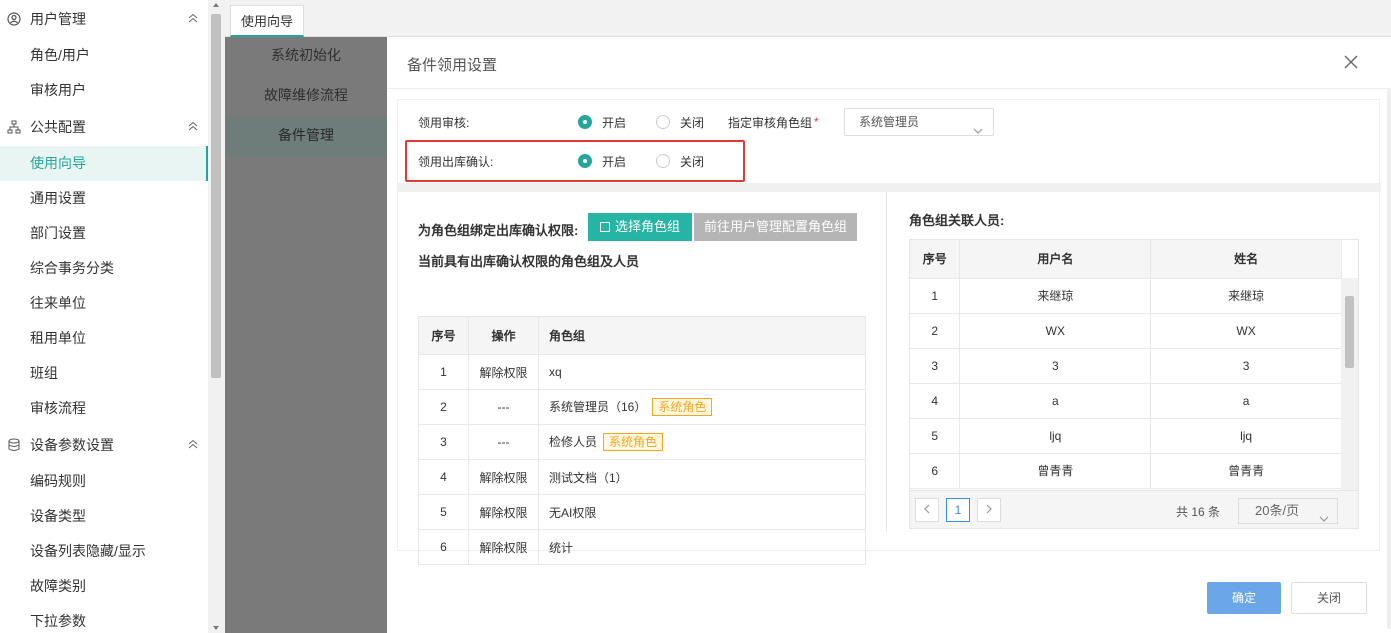 The height and width of the screenshot is (633, 1391). What do you see at coordinates (573, 442) in the screenshot?
I see `cell-role: 检修人员` at bounding box center [573, 442].